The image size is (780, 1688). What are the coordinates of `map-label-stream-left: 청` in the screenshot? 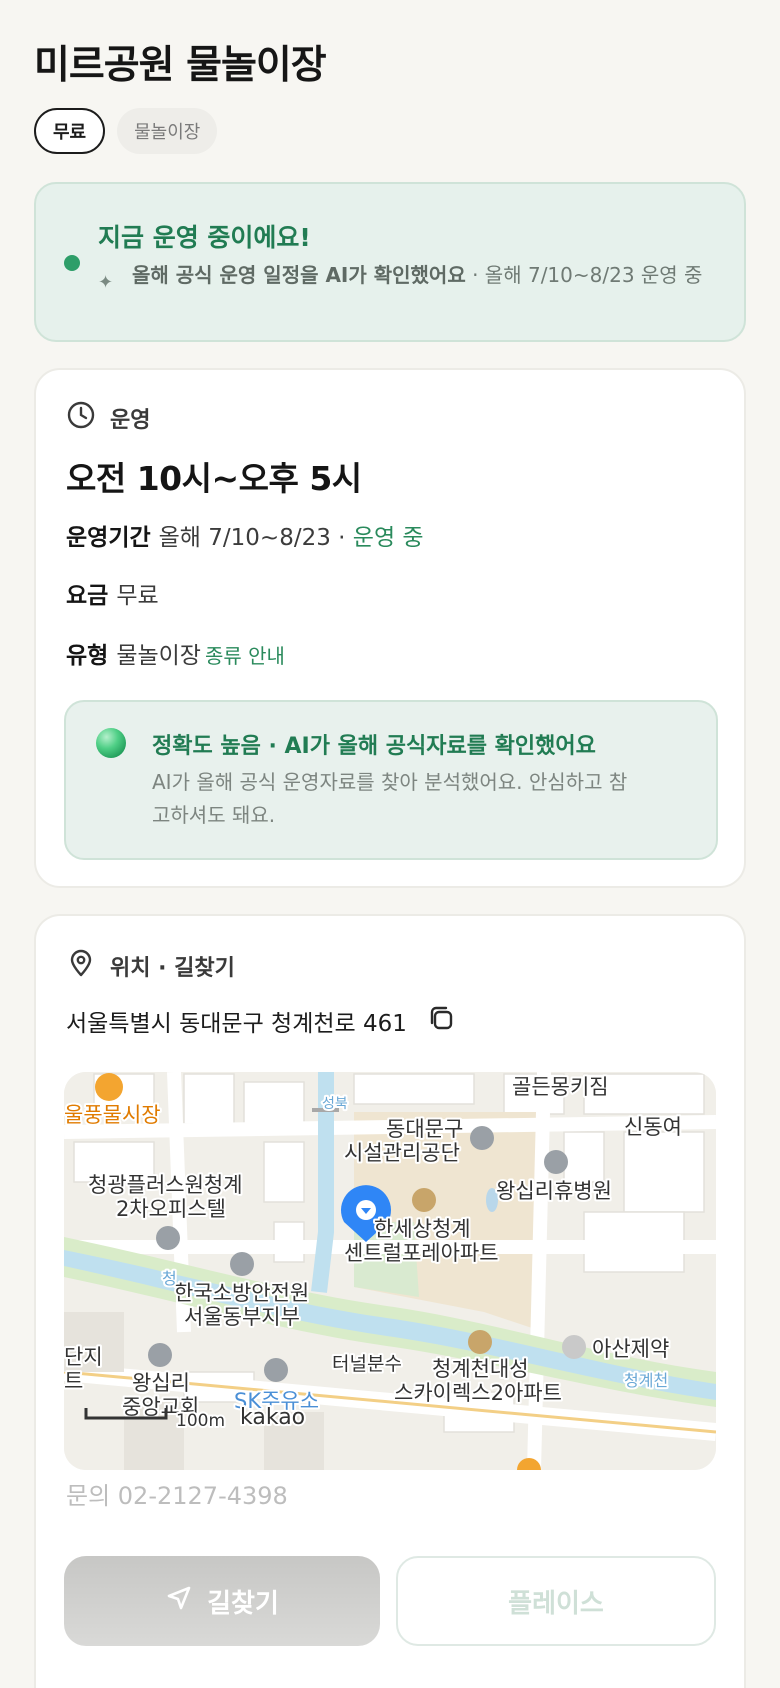 It's located at (169, 1278).